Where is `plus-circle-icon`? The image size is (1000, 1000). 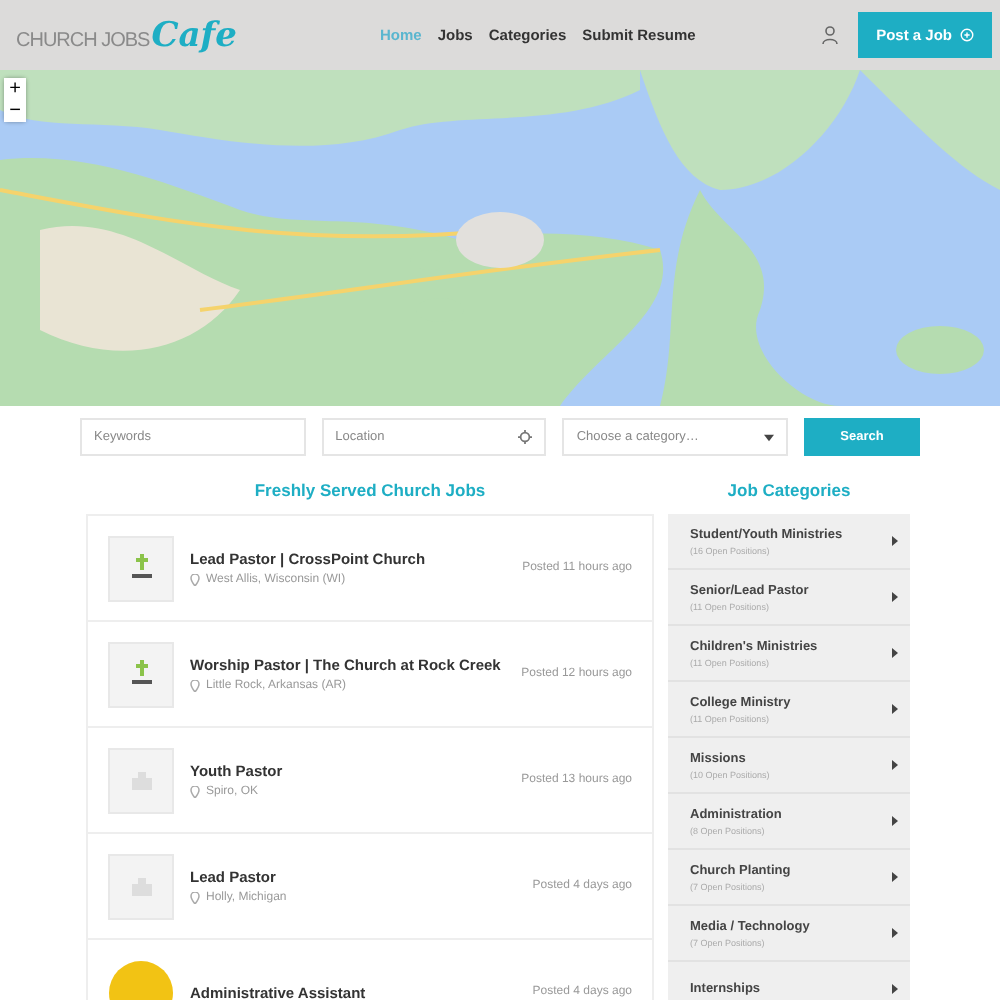 plus-circle-icon is located at coordinates (967, 35).